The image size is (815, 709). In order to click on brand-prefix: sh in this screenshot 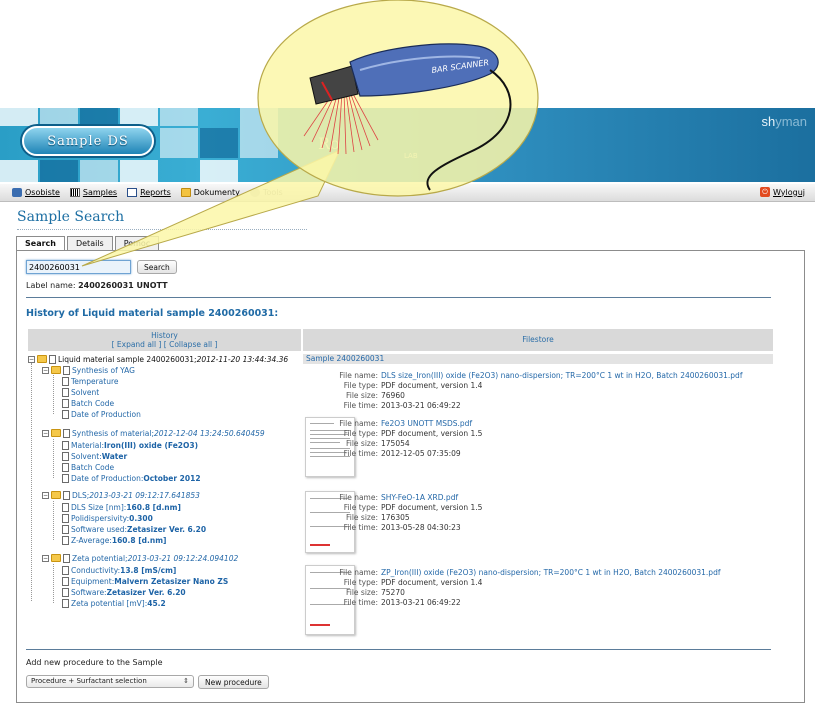, I will do `click(768, 121)`.